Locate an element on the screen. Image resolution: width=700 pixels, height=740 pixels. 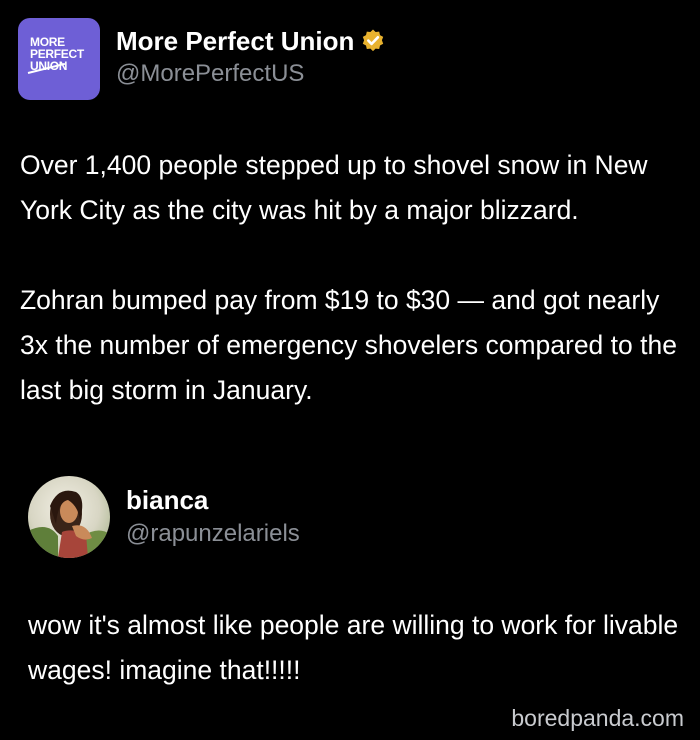
author-info: More Perfect Union @MorePerfectUS is located at coordinates (251, 57).